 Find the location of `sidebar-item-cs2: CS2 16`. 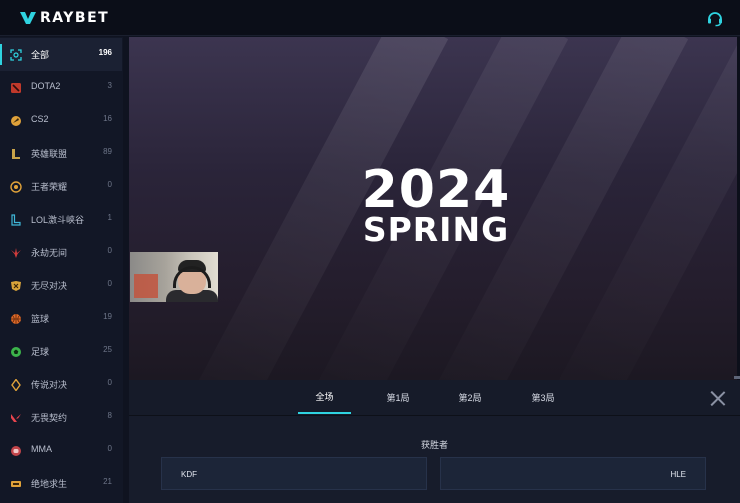

sidebar-item-cs2: CS2 16 is located at coordinates (61, 120).